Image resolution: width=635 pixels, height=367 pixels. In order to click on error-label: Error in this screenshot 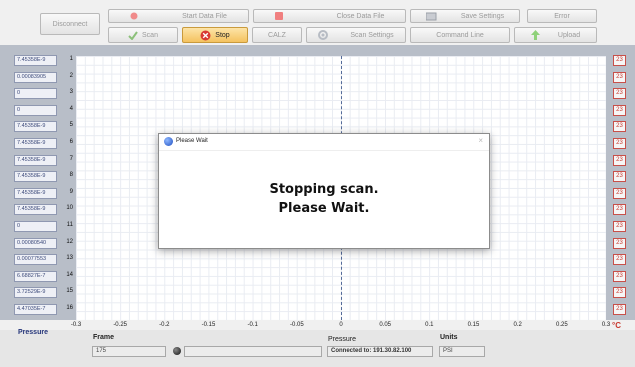, I will do `click(562, 16)`.